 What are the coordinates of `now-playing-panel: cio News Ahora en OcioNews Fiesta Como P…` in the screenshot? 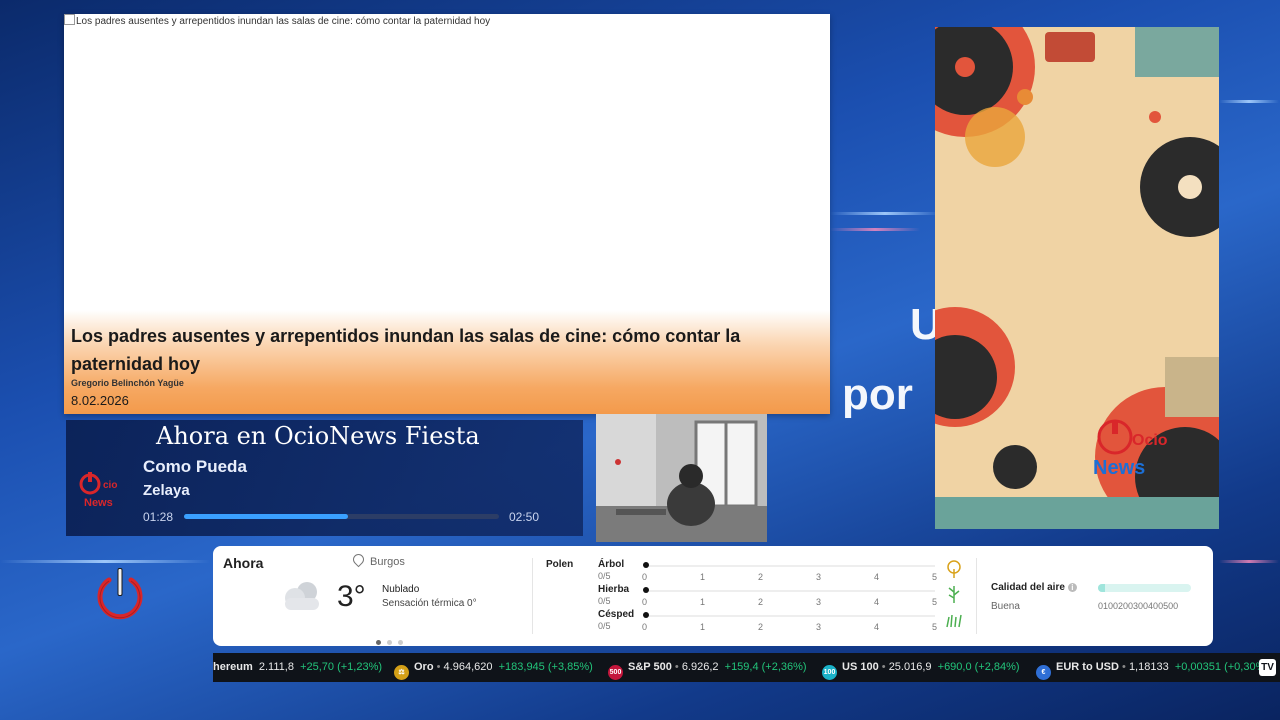 It's located at (324, 478).